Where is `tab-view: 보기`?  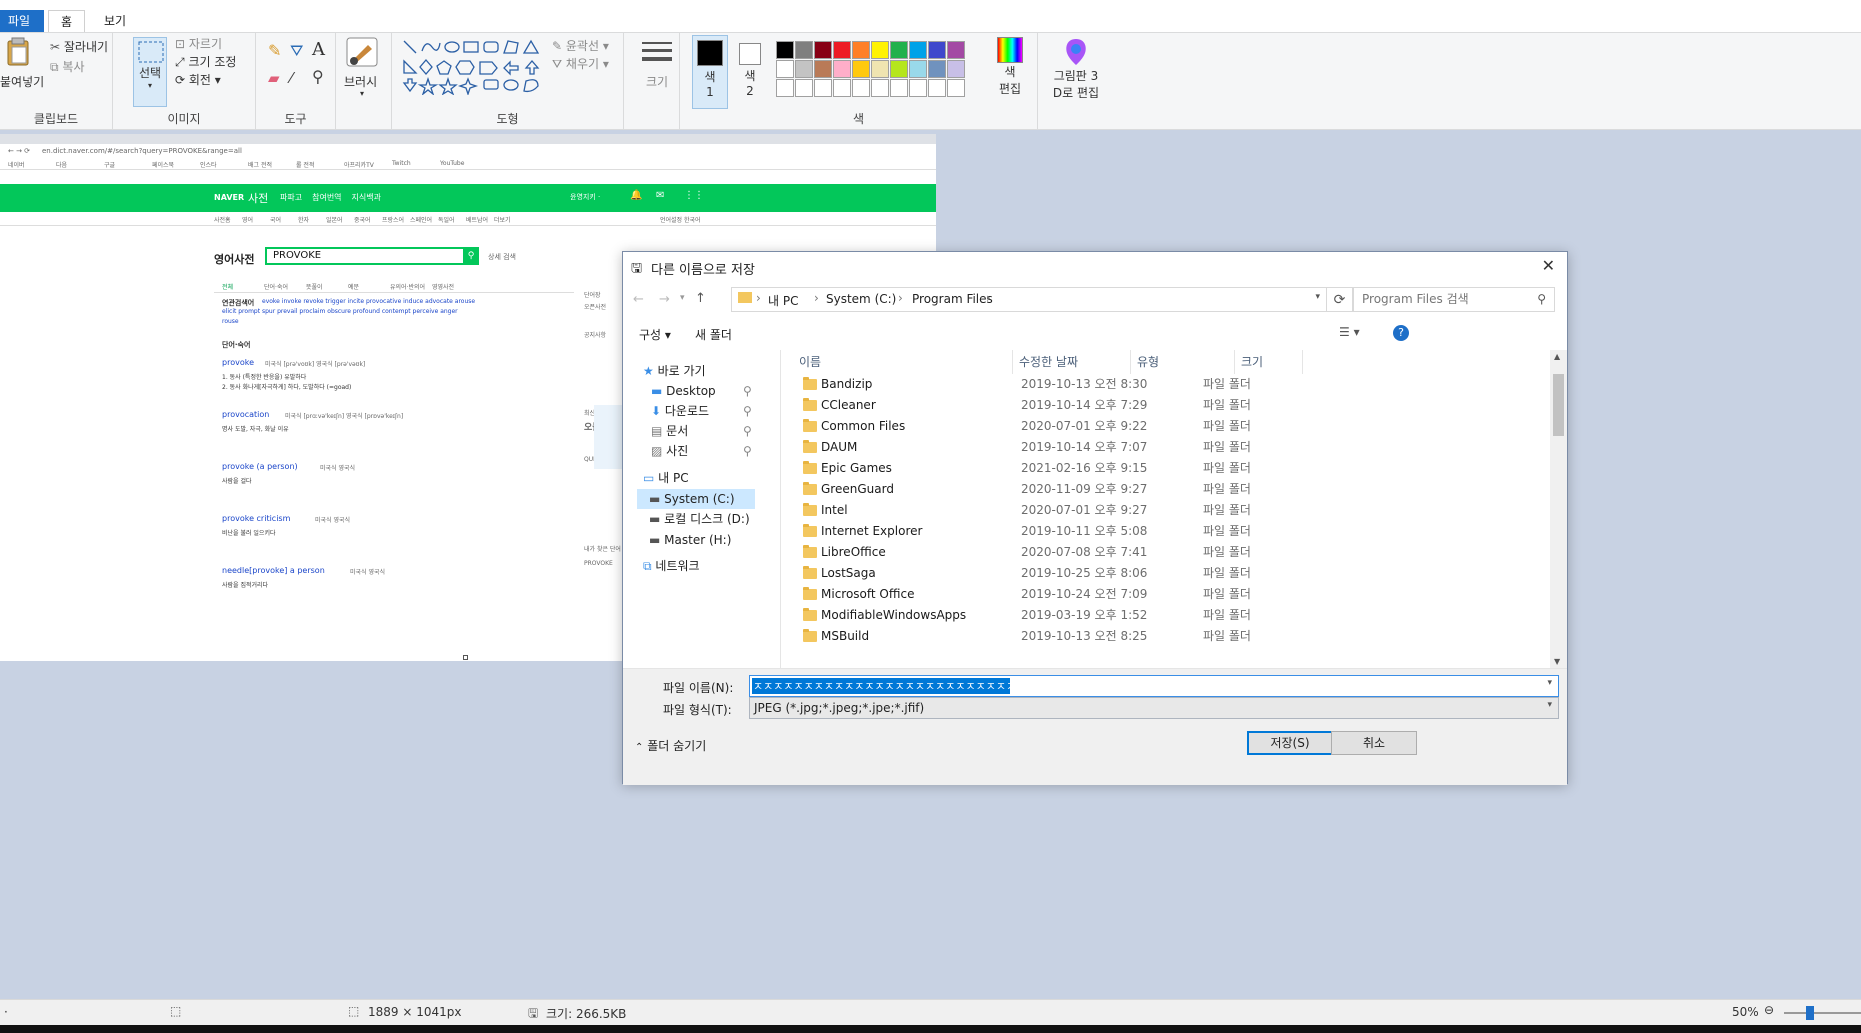
tab-view: 보기 is located at coordinates (115, 21).